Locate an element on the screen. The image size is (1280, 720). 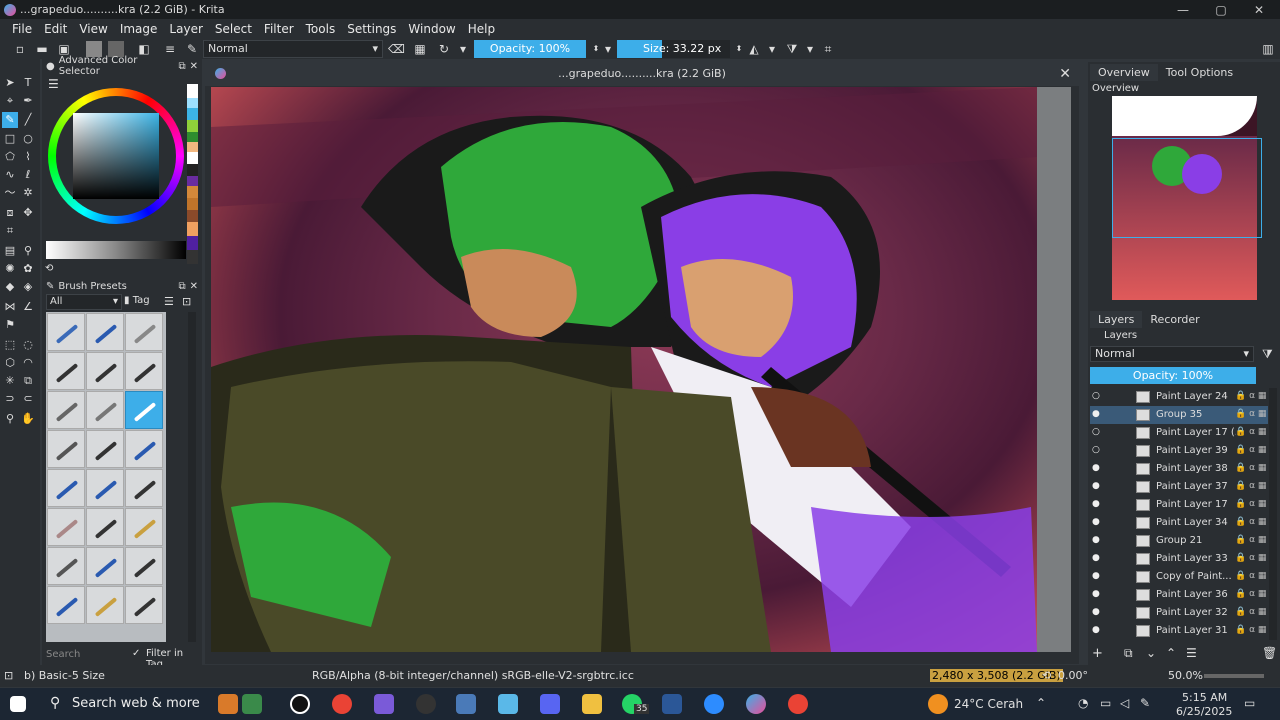
menu-view: View is located at coordinates (93, 29).